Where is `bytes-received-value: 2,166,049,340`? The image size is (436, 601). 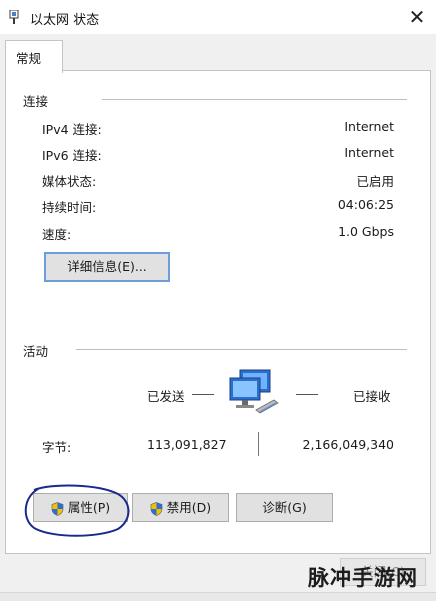
bytes-received-value: 2,166,049,340 is located at coordinates (348, 444).